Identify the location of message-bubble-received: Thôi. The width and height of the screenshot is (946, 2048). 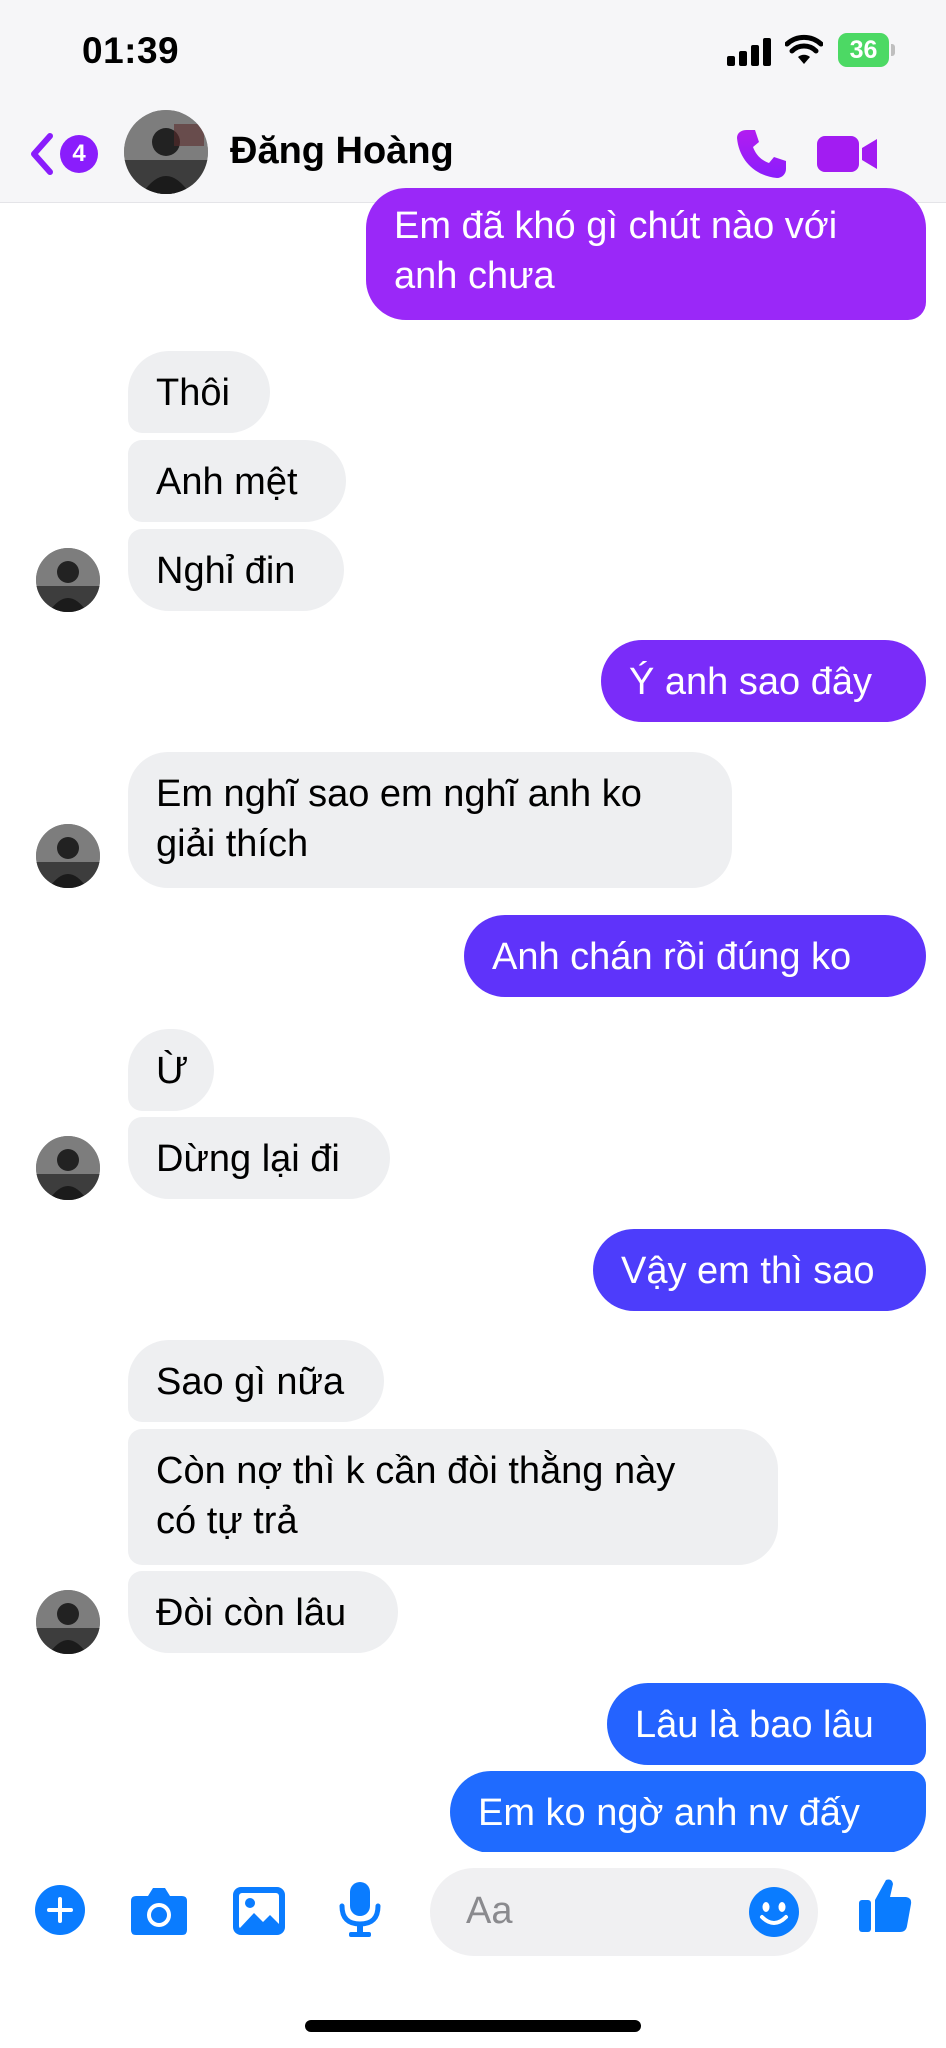
(199, 392).